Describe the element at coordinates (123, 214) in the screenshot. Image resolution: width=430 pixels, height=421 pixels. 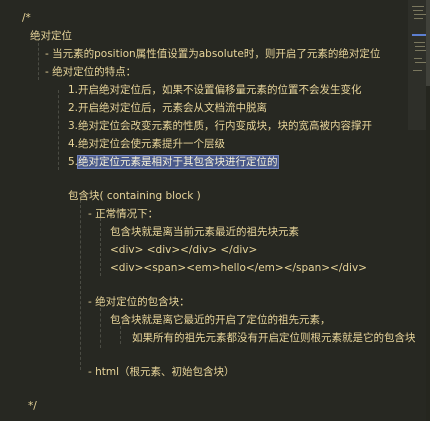
I see `code-line: - 正常情况下：` at that location.